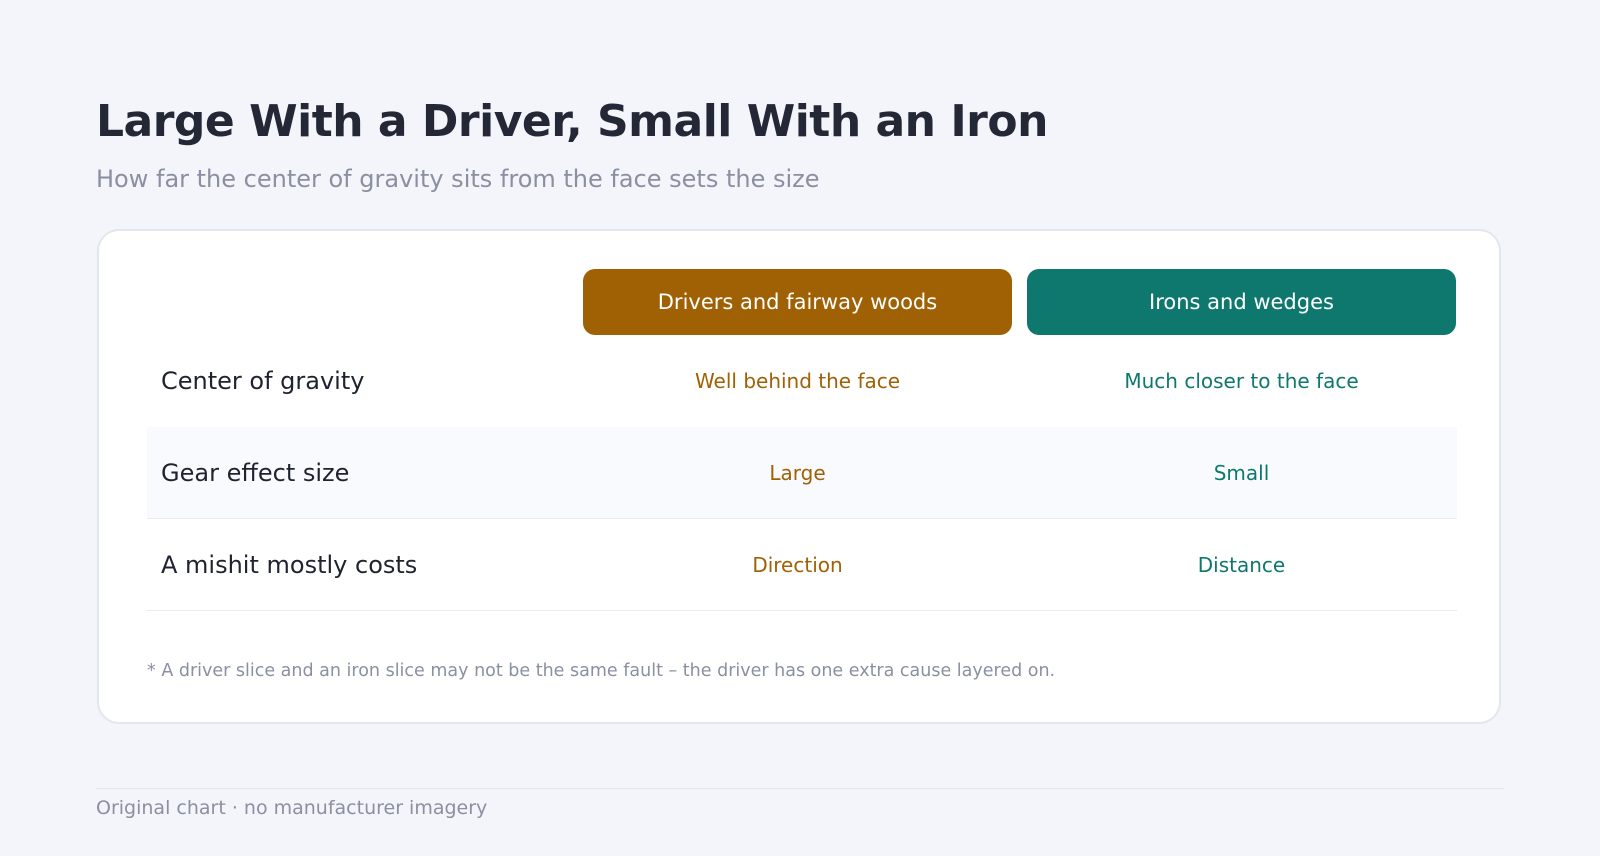 The image size is (1600, 856). I want to click on column-header-irons: Irons and wedges, so click(1241, 302).